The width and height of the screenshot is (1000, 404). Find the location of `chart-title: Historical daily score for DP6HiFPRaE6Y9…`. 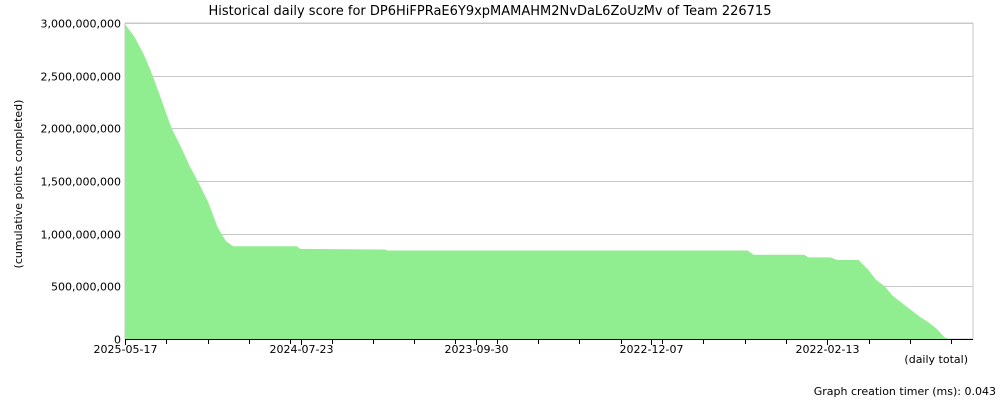

chart-title: Historical daily score for DP6HiFPRaE6Y9… is located at coordinates (490, 11).